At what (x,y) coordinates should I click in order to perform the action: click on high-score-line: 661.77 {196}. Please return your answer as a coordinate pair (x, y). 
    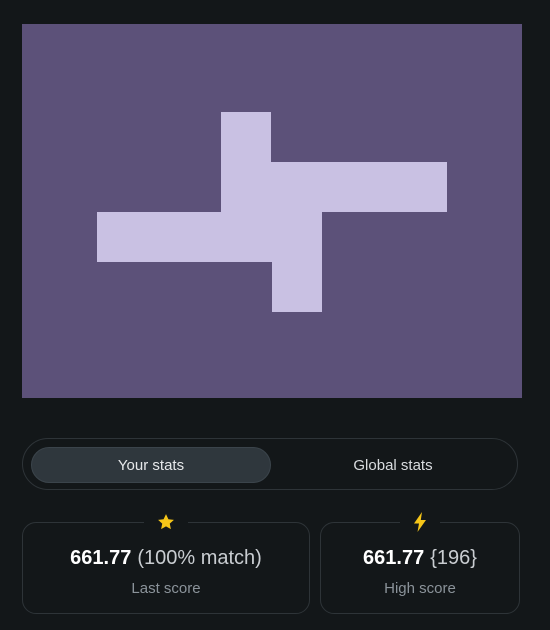
    Looking at the image, I should click on (420, 558).